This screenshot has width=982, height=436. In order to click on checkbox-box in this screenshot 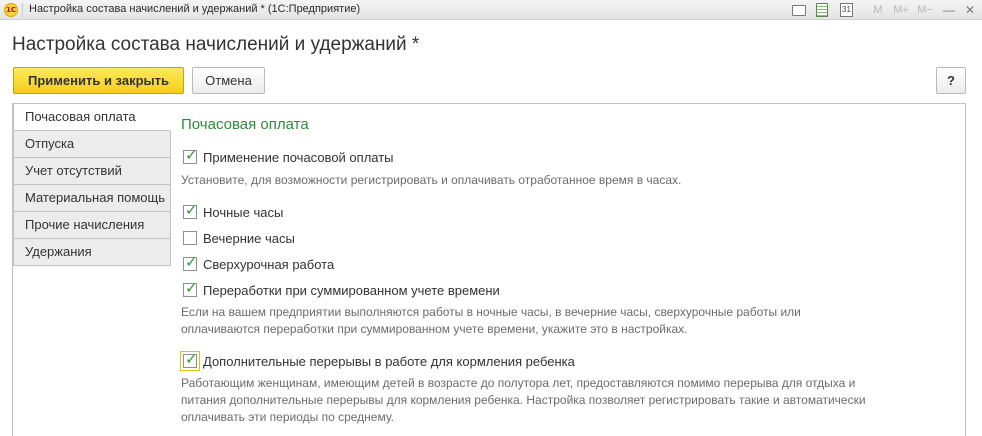, I will do `click(190, 238)`.